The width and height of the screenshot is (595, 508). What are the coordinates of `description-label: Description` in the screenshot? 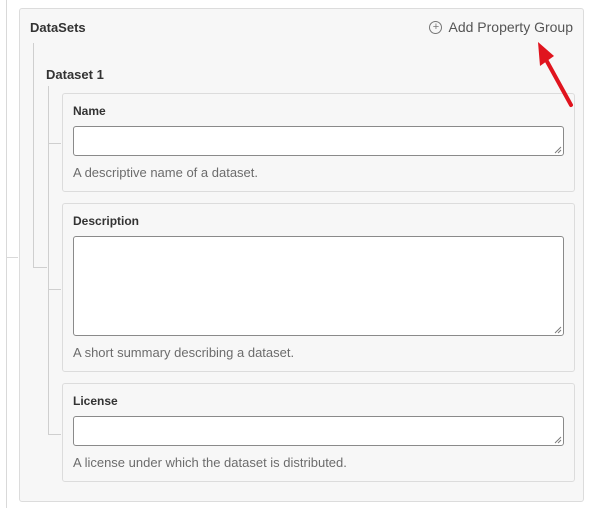 It's located at (106, 221).